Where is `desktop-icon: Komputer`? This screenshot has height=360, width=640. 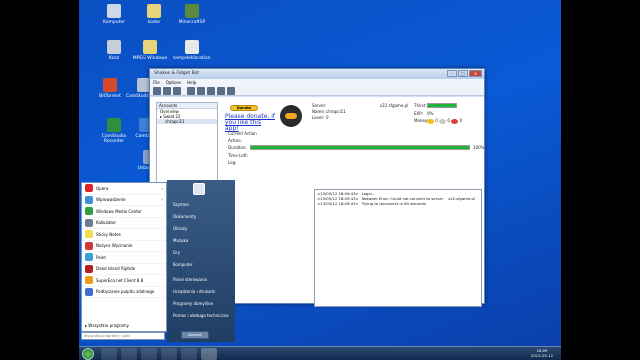 desktop-icon: Komputer is located at coordinates (114, 14).